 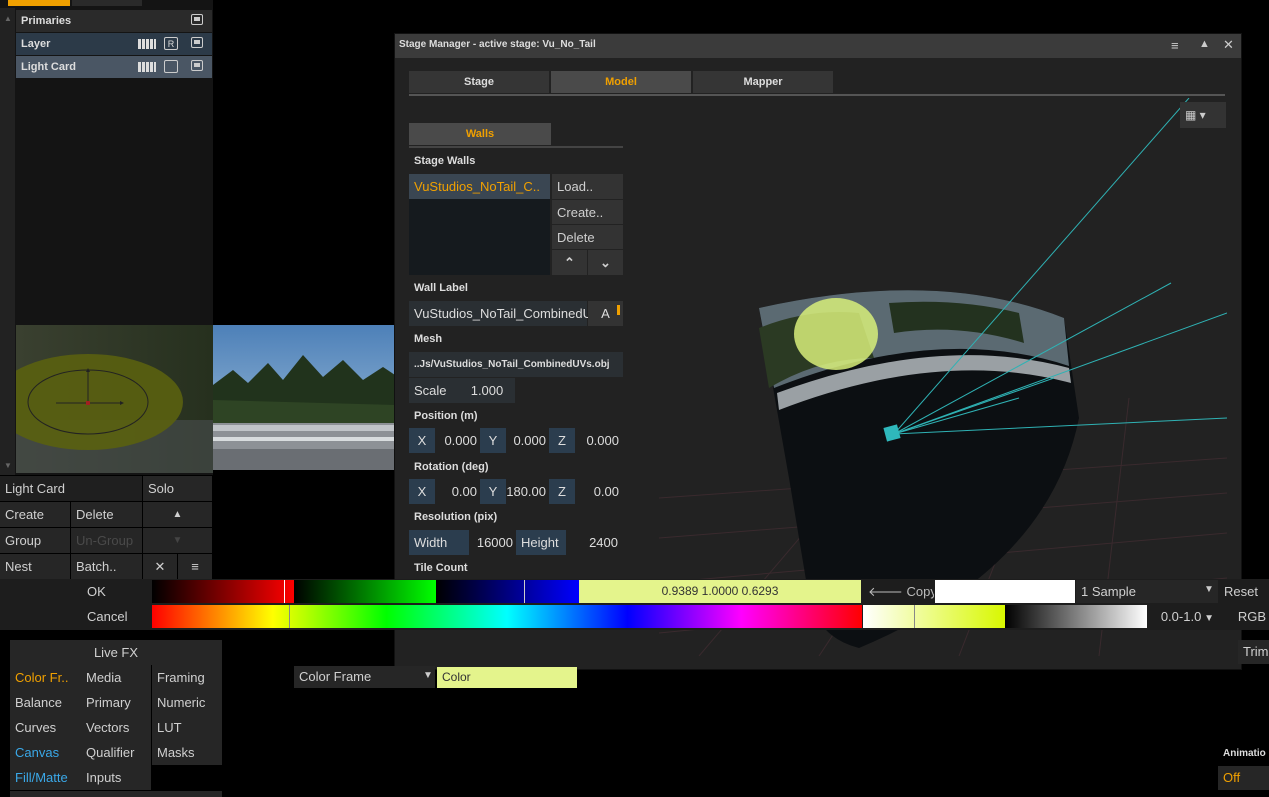 I want to click on green-channel-slider, so click(x=365, y=591).